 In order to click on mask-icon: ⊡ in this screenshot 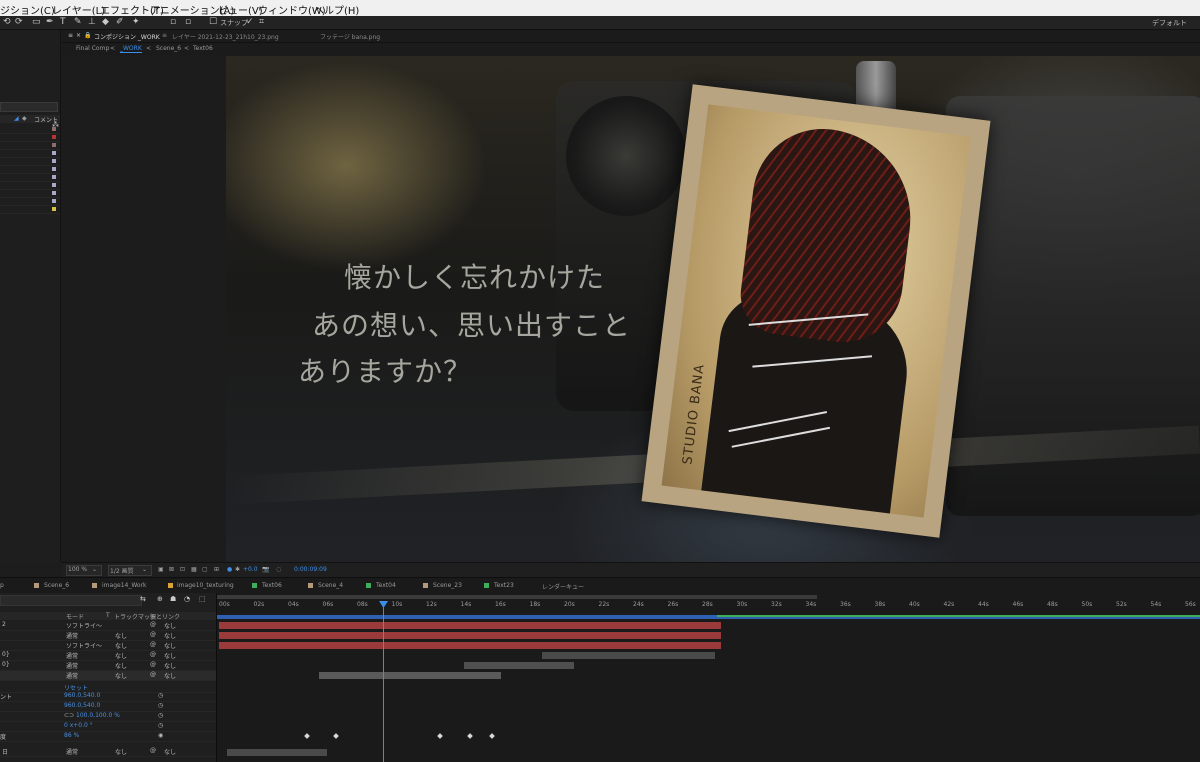, I will do `click(182, 569)`.